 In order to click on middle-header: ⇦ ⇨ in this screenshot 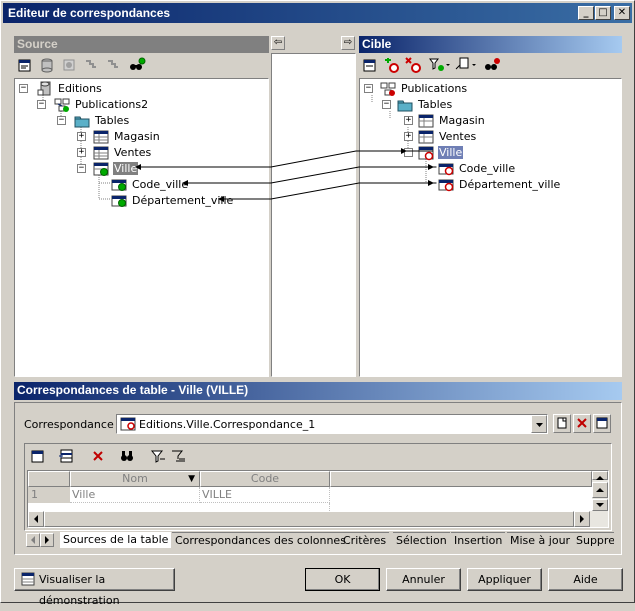, I will do `click(313, 43)`.